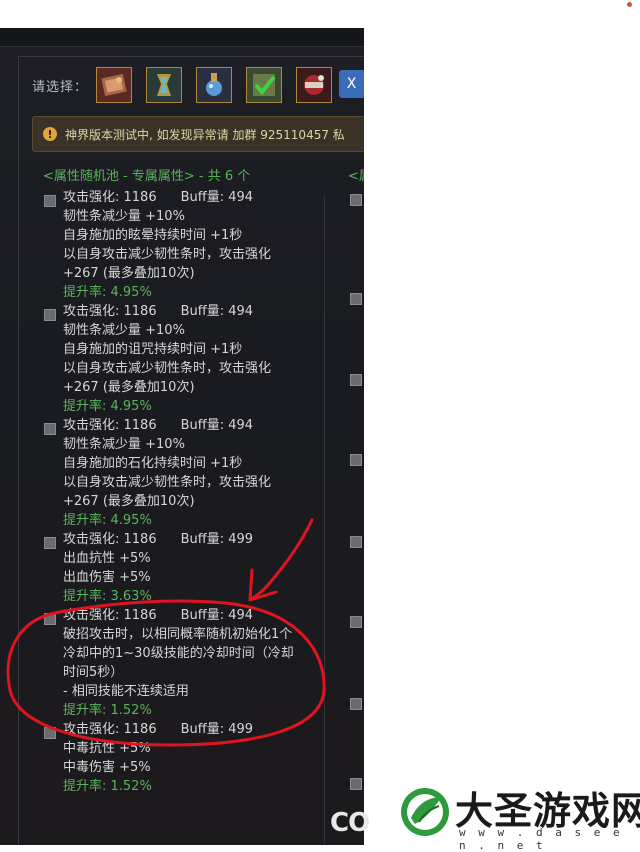 This screenshot has height=852, width=640. I want to click on warning-icon: !, so click(50, 134).